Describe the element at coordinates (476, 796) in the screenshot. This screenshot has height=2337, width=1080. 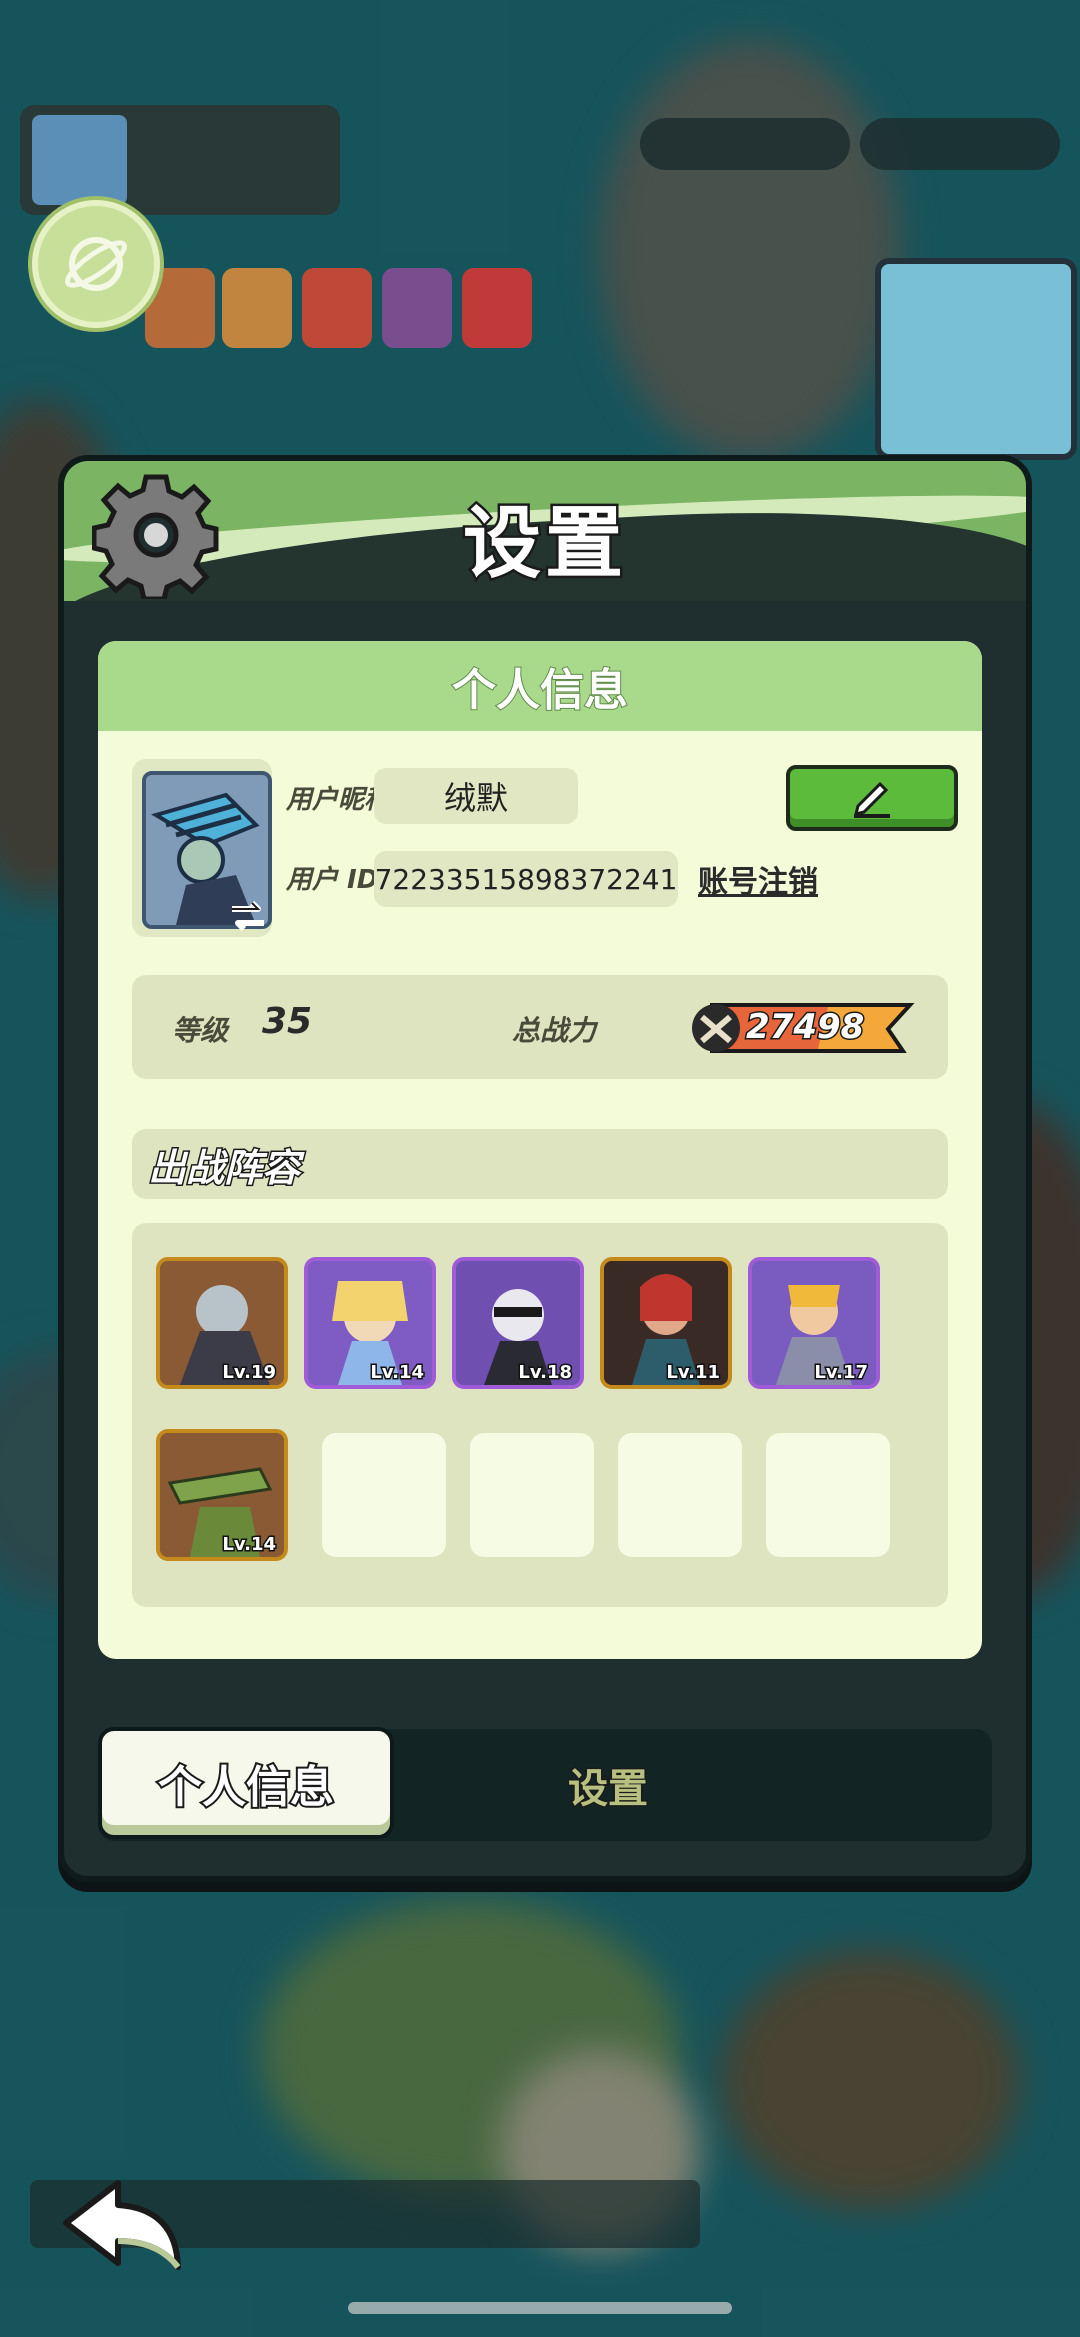
I see `nickname-field: 绒默` at that location.